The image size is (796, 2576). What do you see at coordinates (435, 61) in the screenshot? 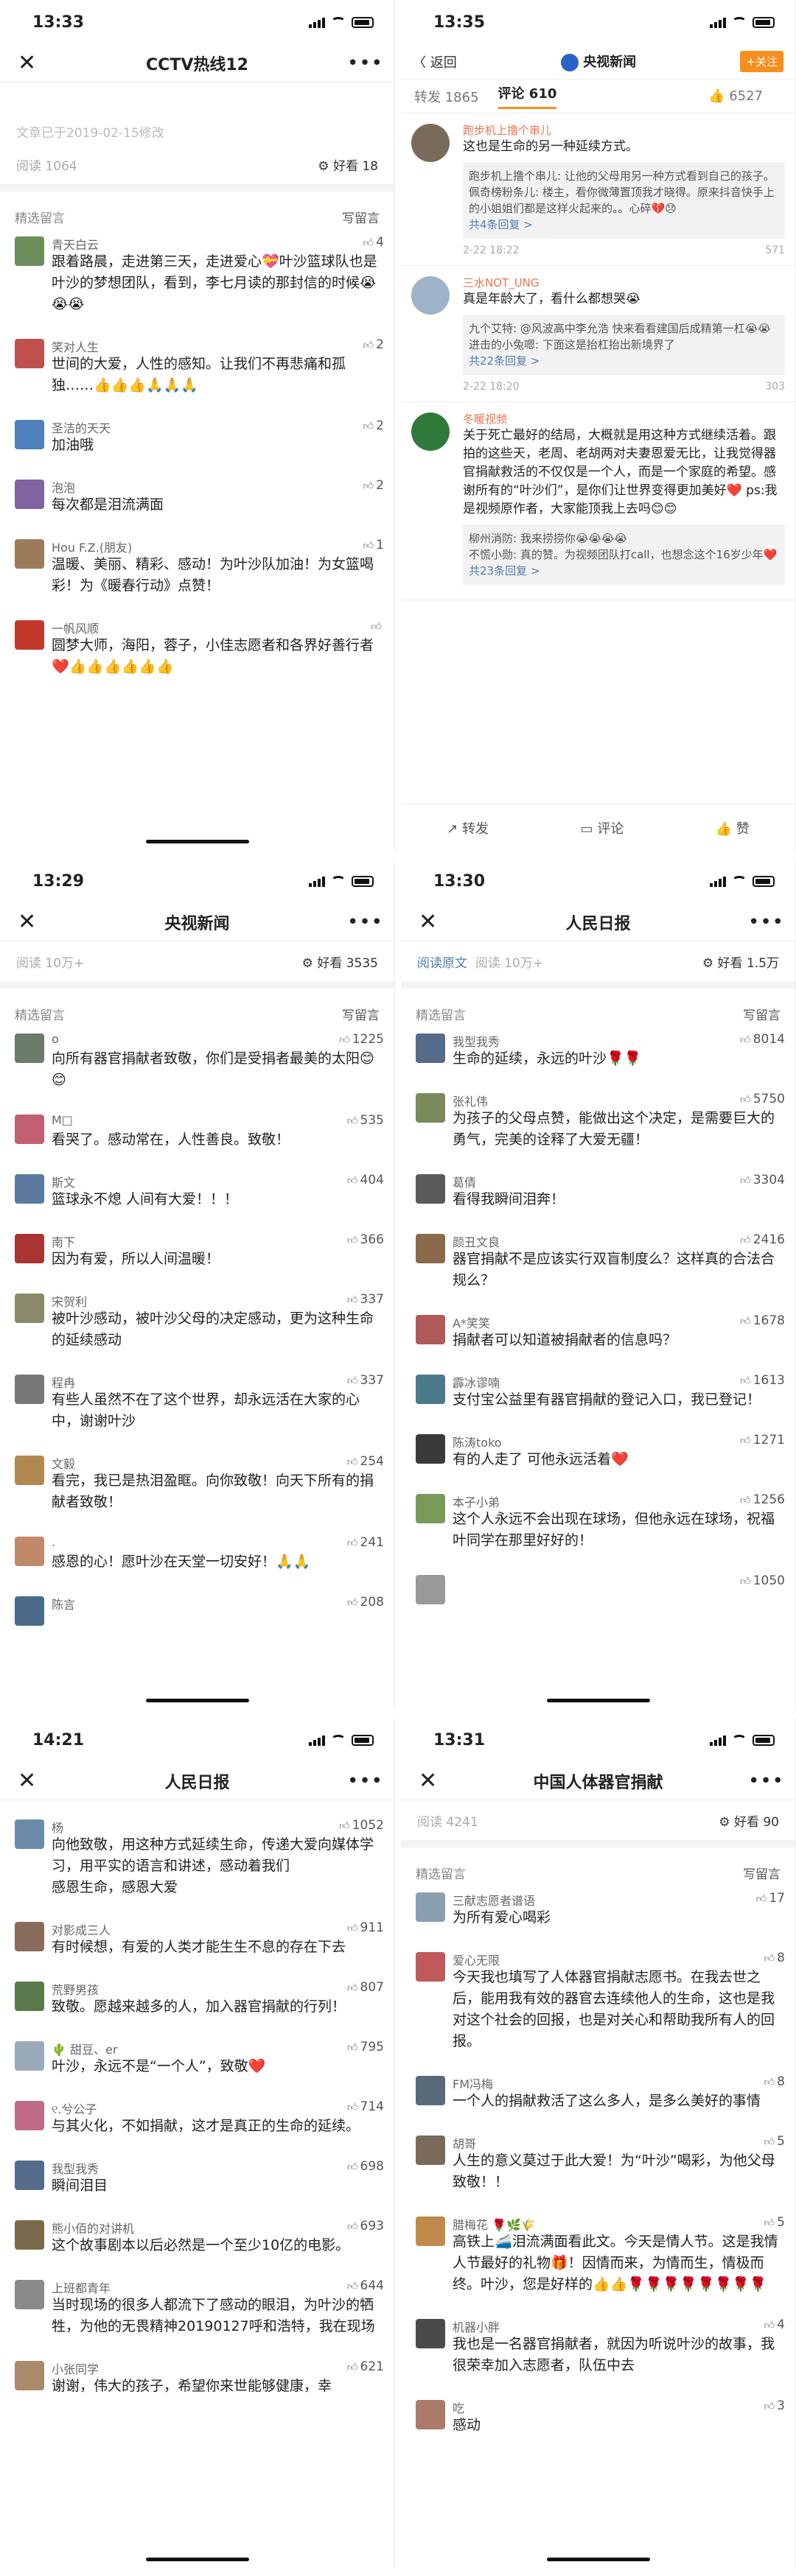
I see `back-button: 〈 返回` at bounding box center [435, 61].